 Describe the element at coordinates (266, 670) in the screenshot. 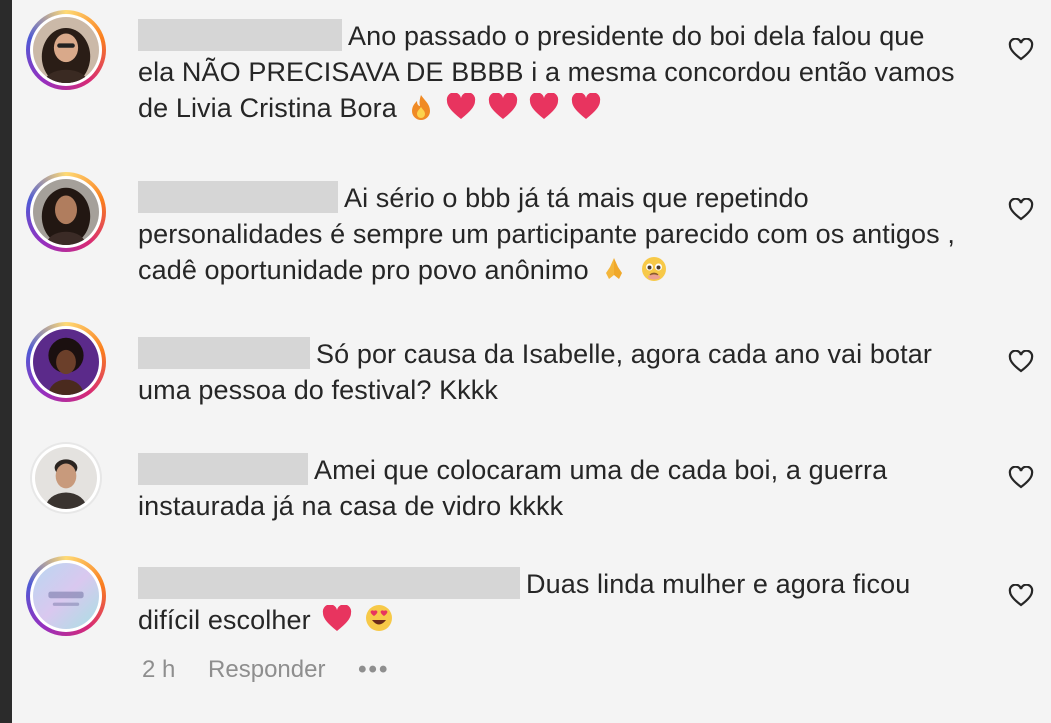

I see `reply-button: Responder` at that location.